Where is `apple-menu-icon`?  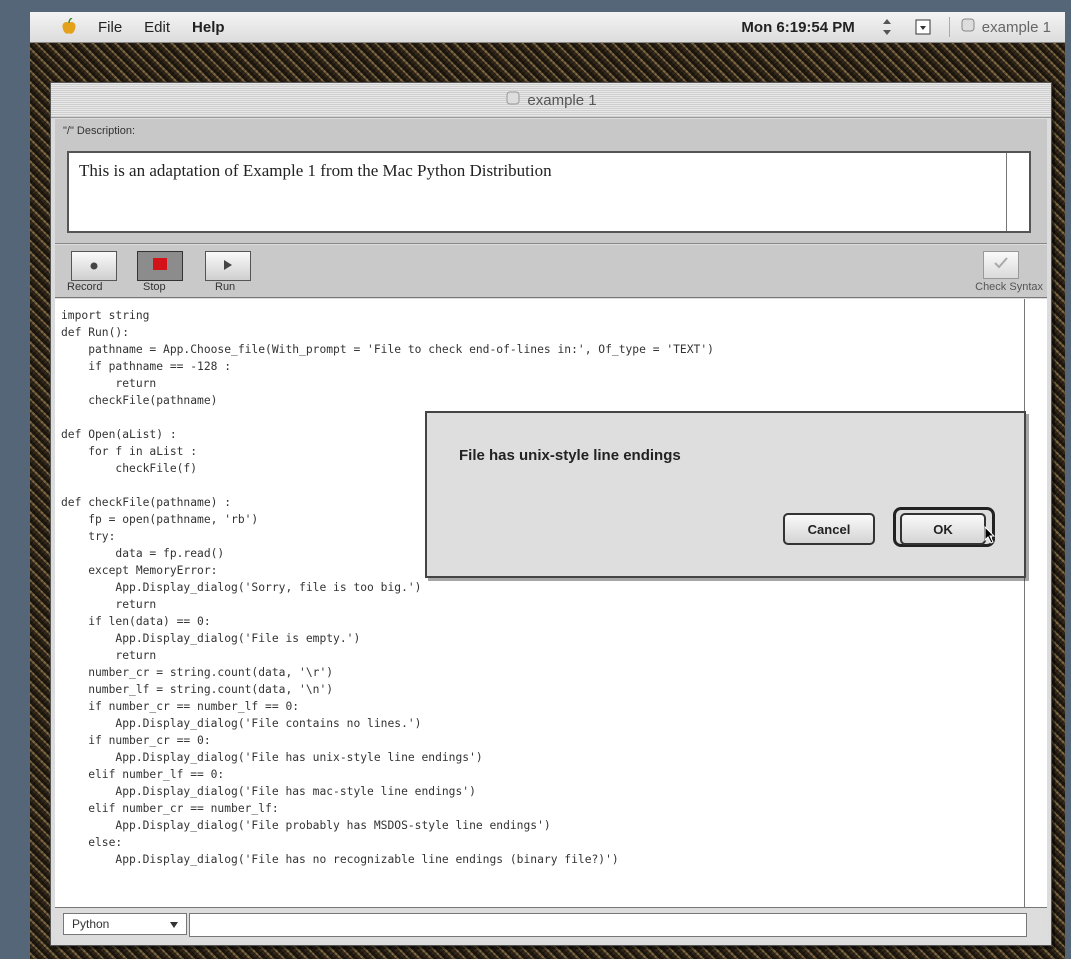
apple-menu-icon is located at coordinates (69, 27).